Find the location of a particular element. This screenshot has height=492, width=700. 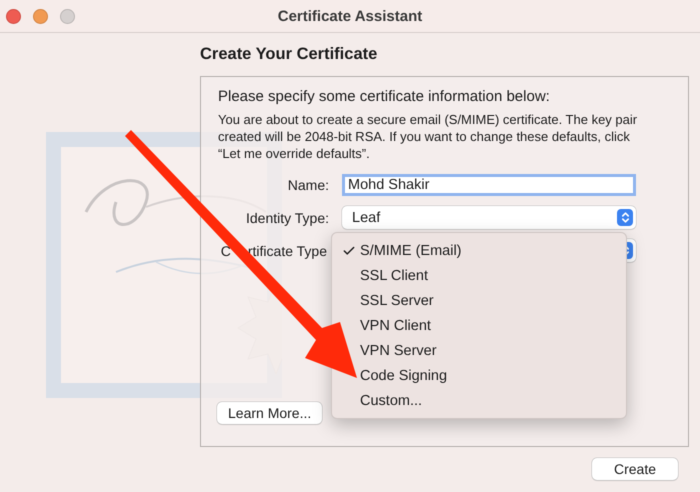

field-label: Identity Type: is located at coordinates (286, 218).